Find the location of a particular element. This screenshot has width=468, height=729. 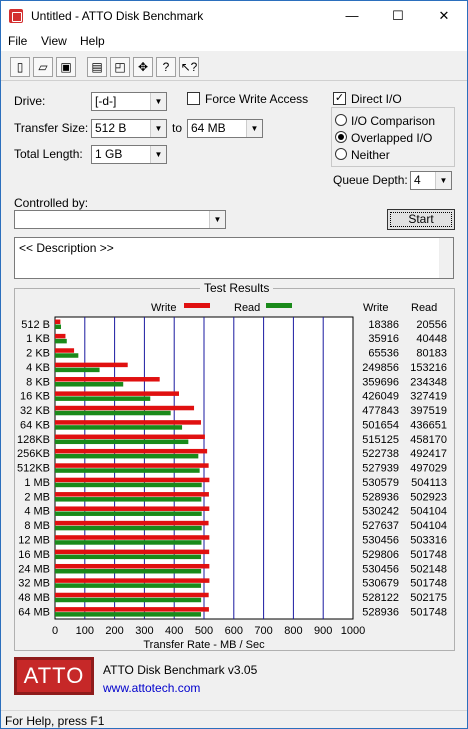

write-value: 528122 is located at coordinates (380, 598).